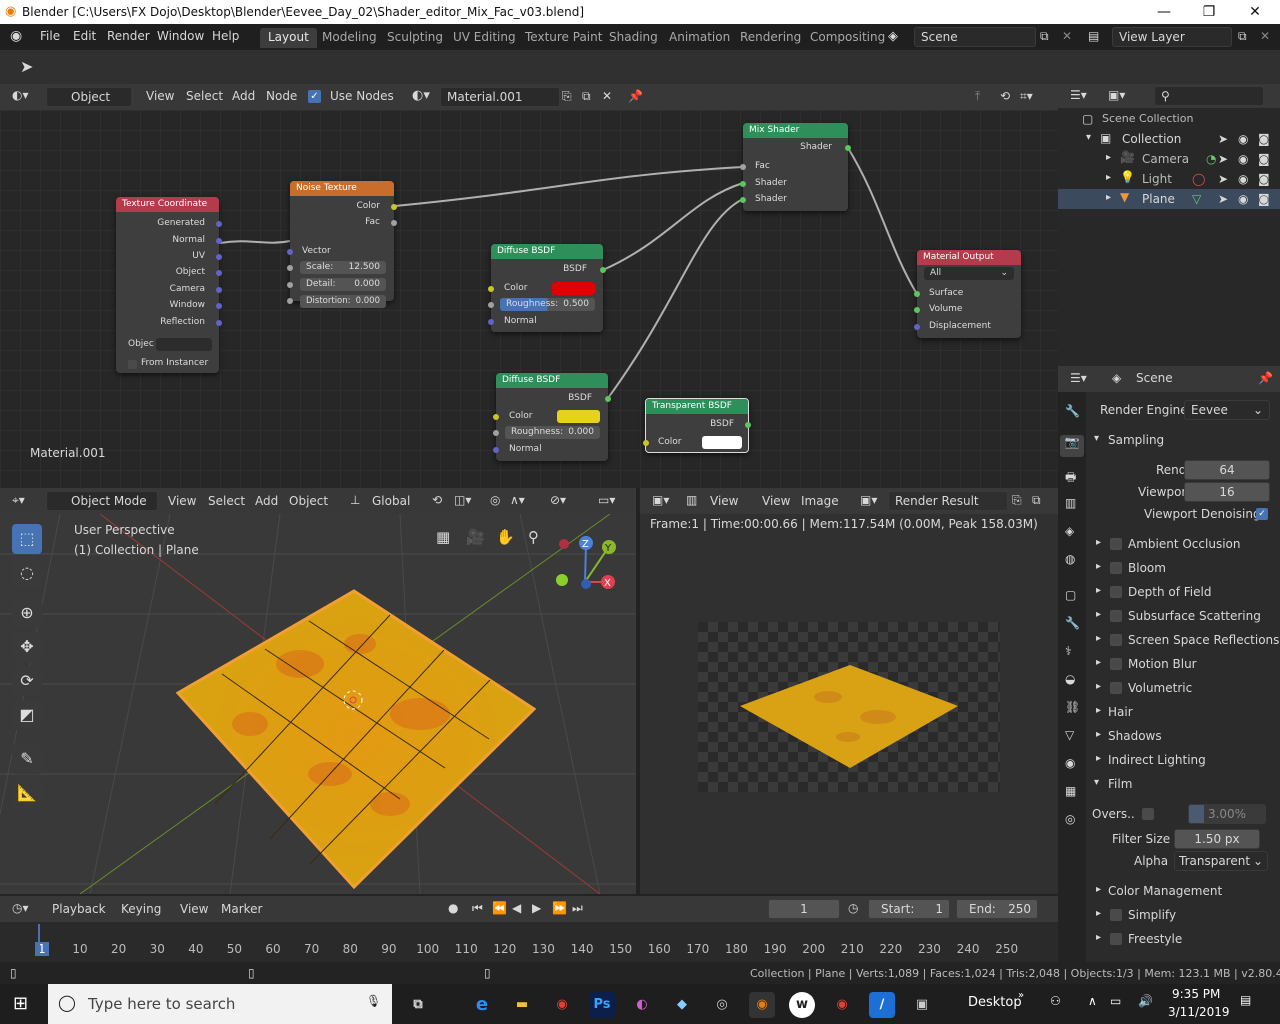  What do you see at coordinates (1116, 915) in the screenshot?
I see `simplify-checkbox` at bounding box center [1116, 915].